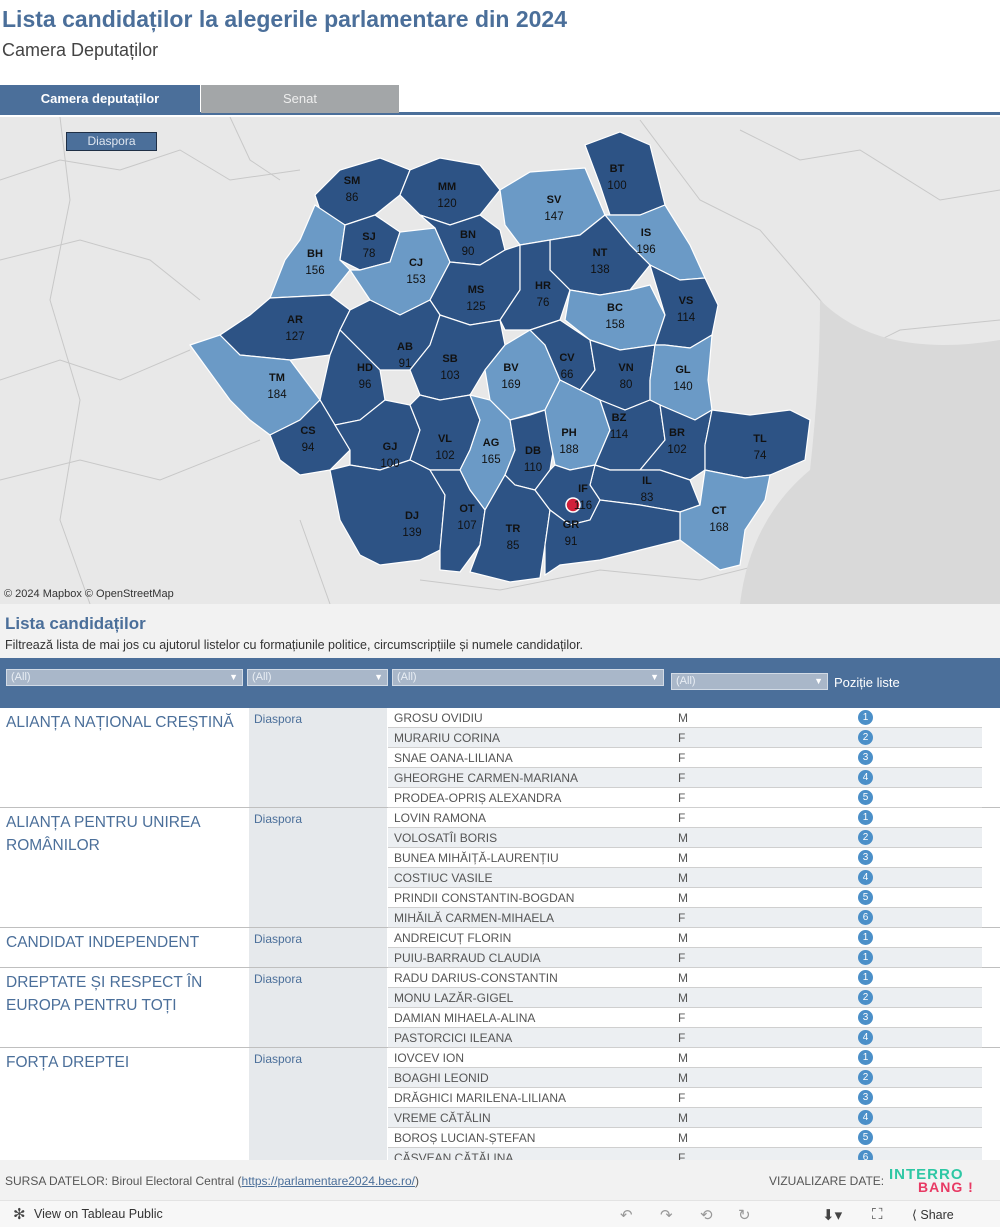 The width and height of the screenshot is (1000, 1227). I want to click on county-count-vl: 102, so click(444, 456).